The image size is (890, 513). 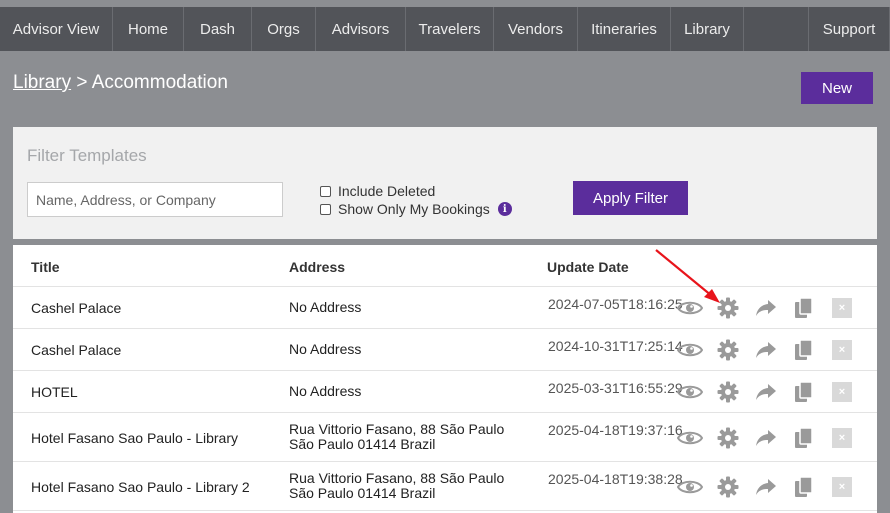 I want to click on new-button: New, so click(x=837, y=88).